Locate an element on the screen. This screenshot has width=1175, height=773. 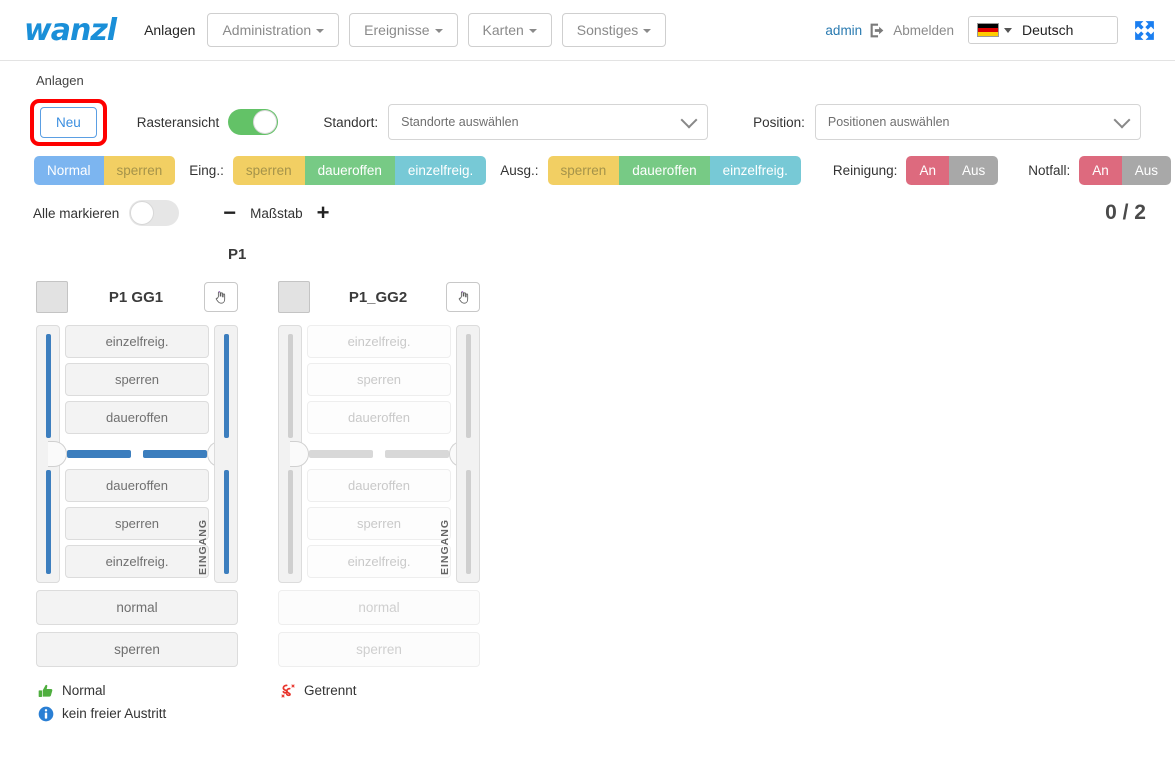
mode-group-emergency: An Aus is located at coordinates (1125, 170).